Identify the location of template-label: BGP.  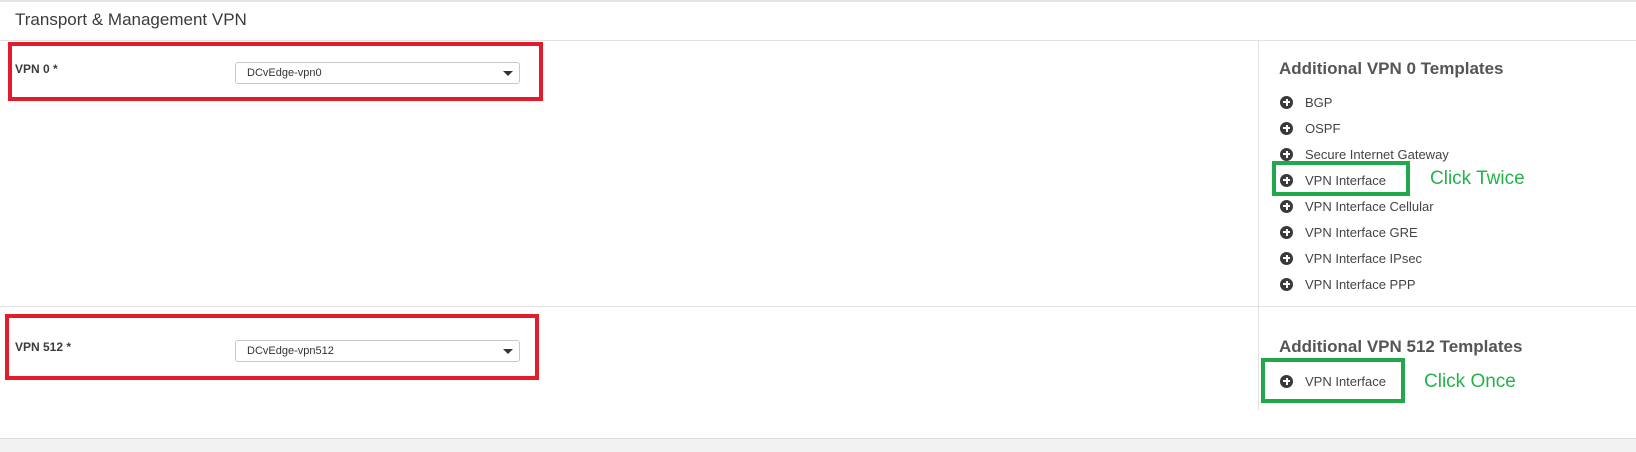
(1319, 102).